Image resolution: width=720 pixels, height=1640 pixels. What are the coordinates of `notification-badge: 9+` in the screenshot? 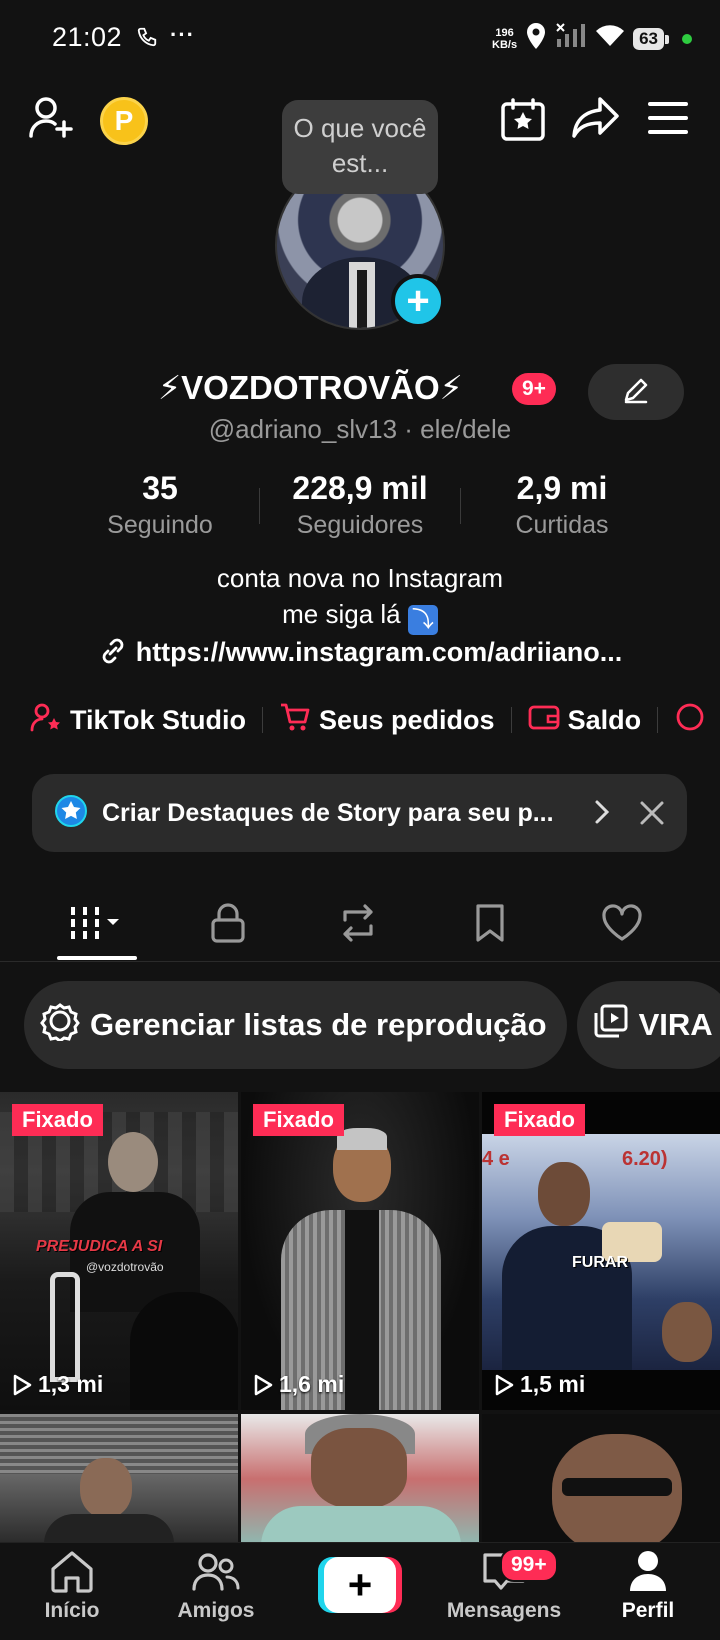 It's located at (534, 389).